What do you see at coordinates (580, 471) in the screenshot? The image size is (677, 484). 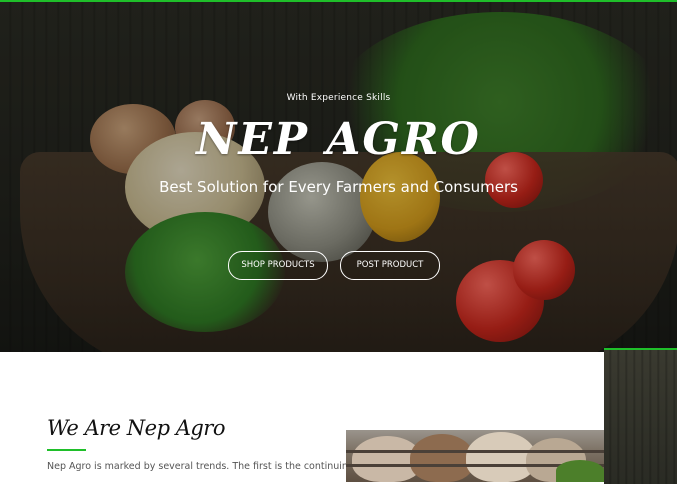 I see `hay-pile` at bounding box center [580, 471].